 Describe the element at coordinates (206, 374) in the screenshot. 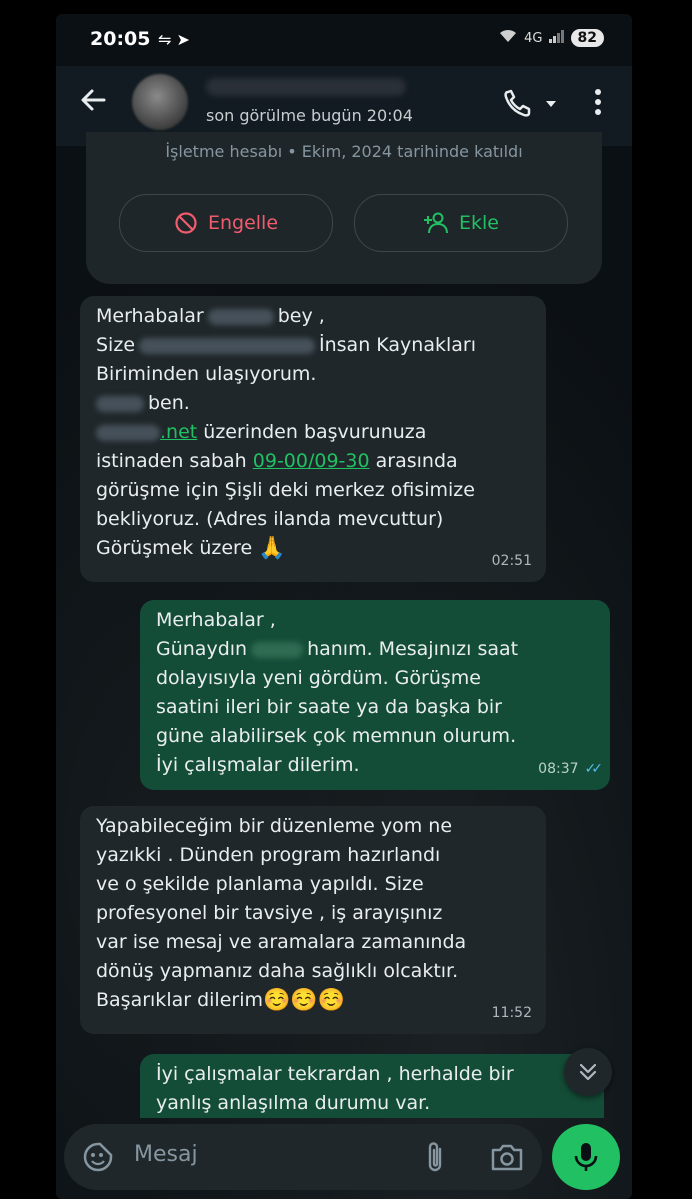

I see `message-line: Biriminden ulaşıyorum.` at that location.